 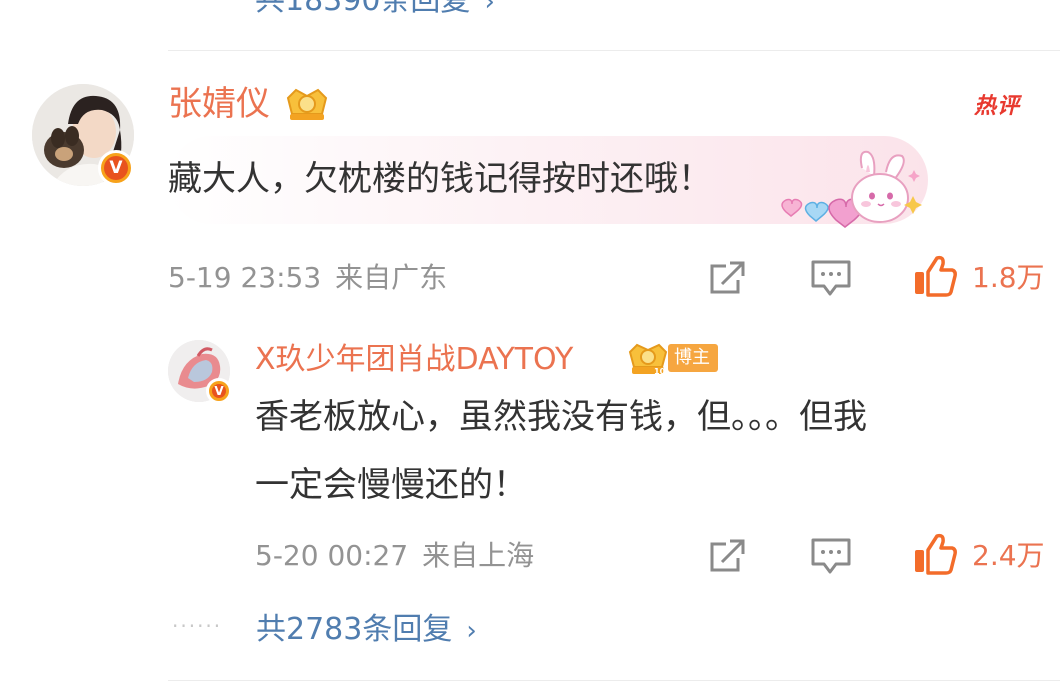 What do you see at coordinates (851, 189) in the screenshot?
I see `bunny-sticker-icon` at bounding box center [851, 189].